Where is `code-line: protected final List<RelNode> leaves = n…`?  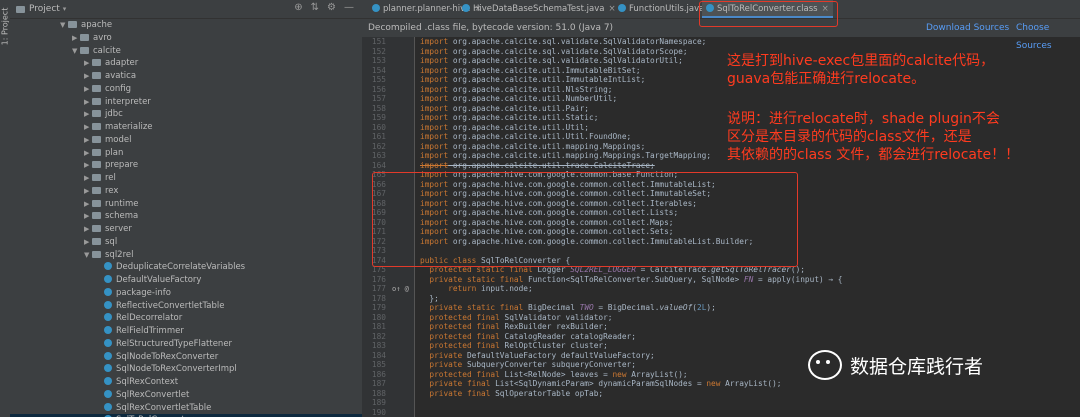 code-line: protected final List<RelNode> leaves = n… is located at coordinates (558, 374).